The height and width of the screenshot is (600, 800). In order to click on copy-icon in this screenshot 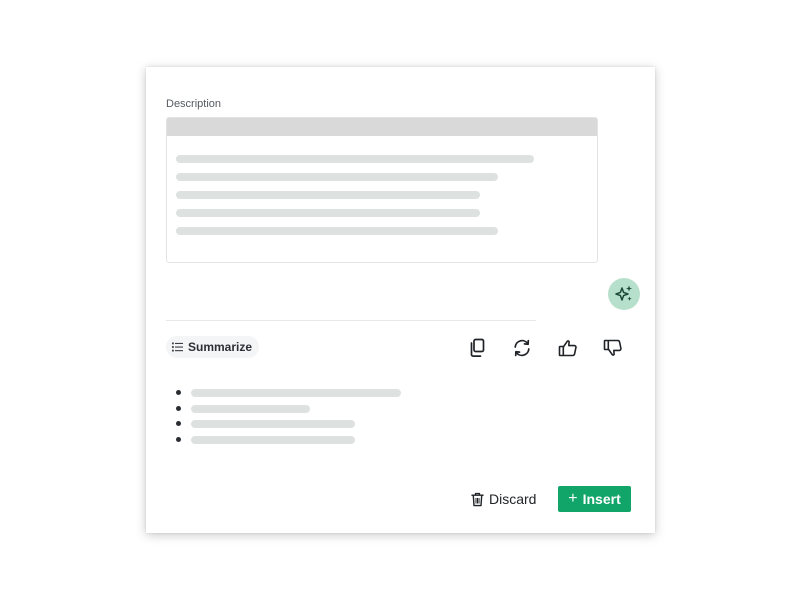, I will do `click(477, 347)`.